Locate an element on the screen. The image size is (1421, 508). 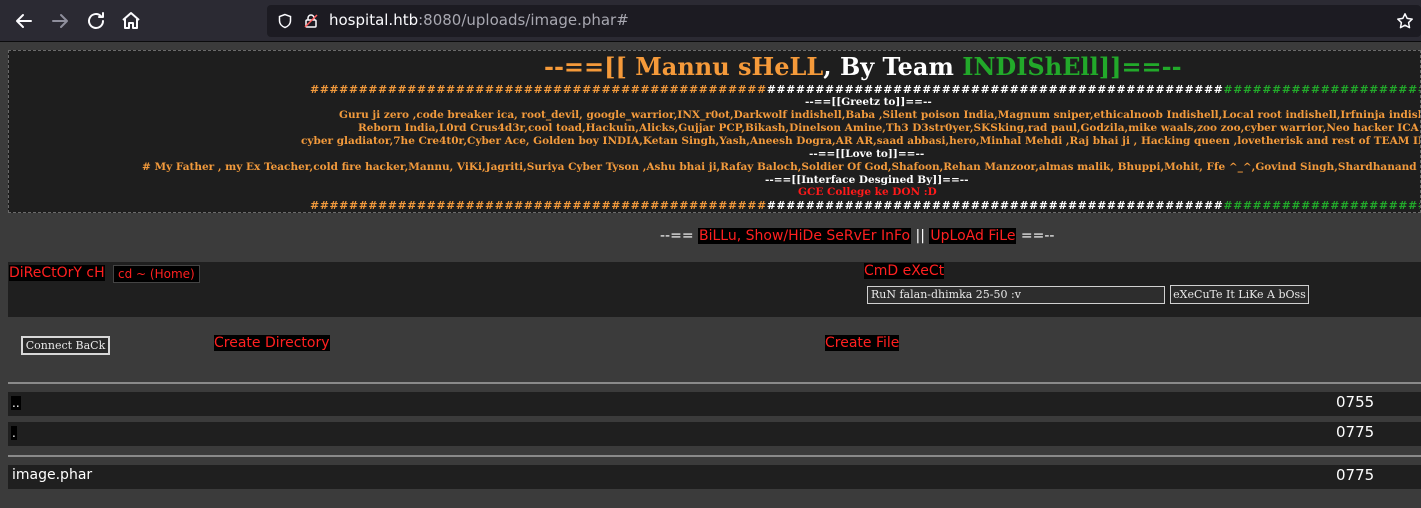
greetz-heading: --==[[Greetz to]]==-- is located at coordinates (868, 102).